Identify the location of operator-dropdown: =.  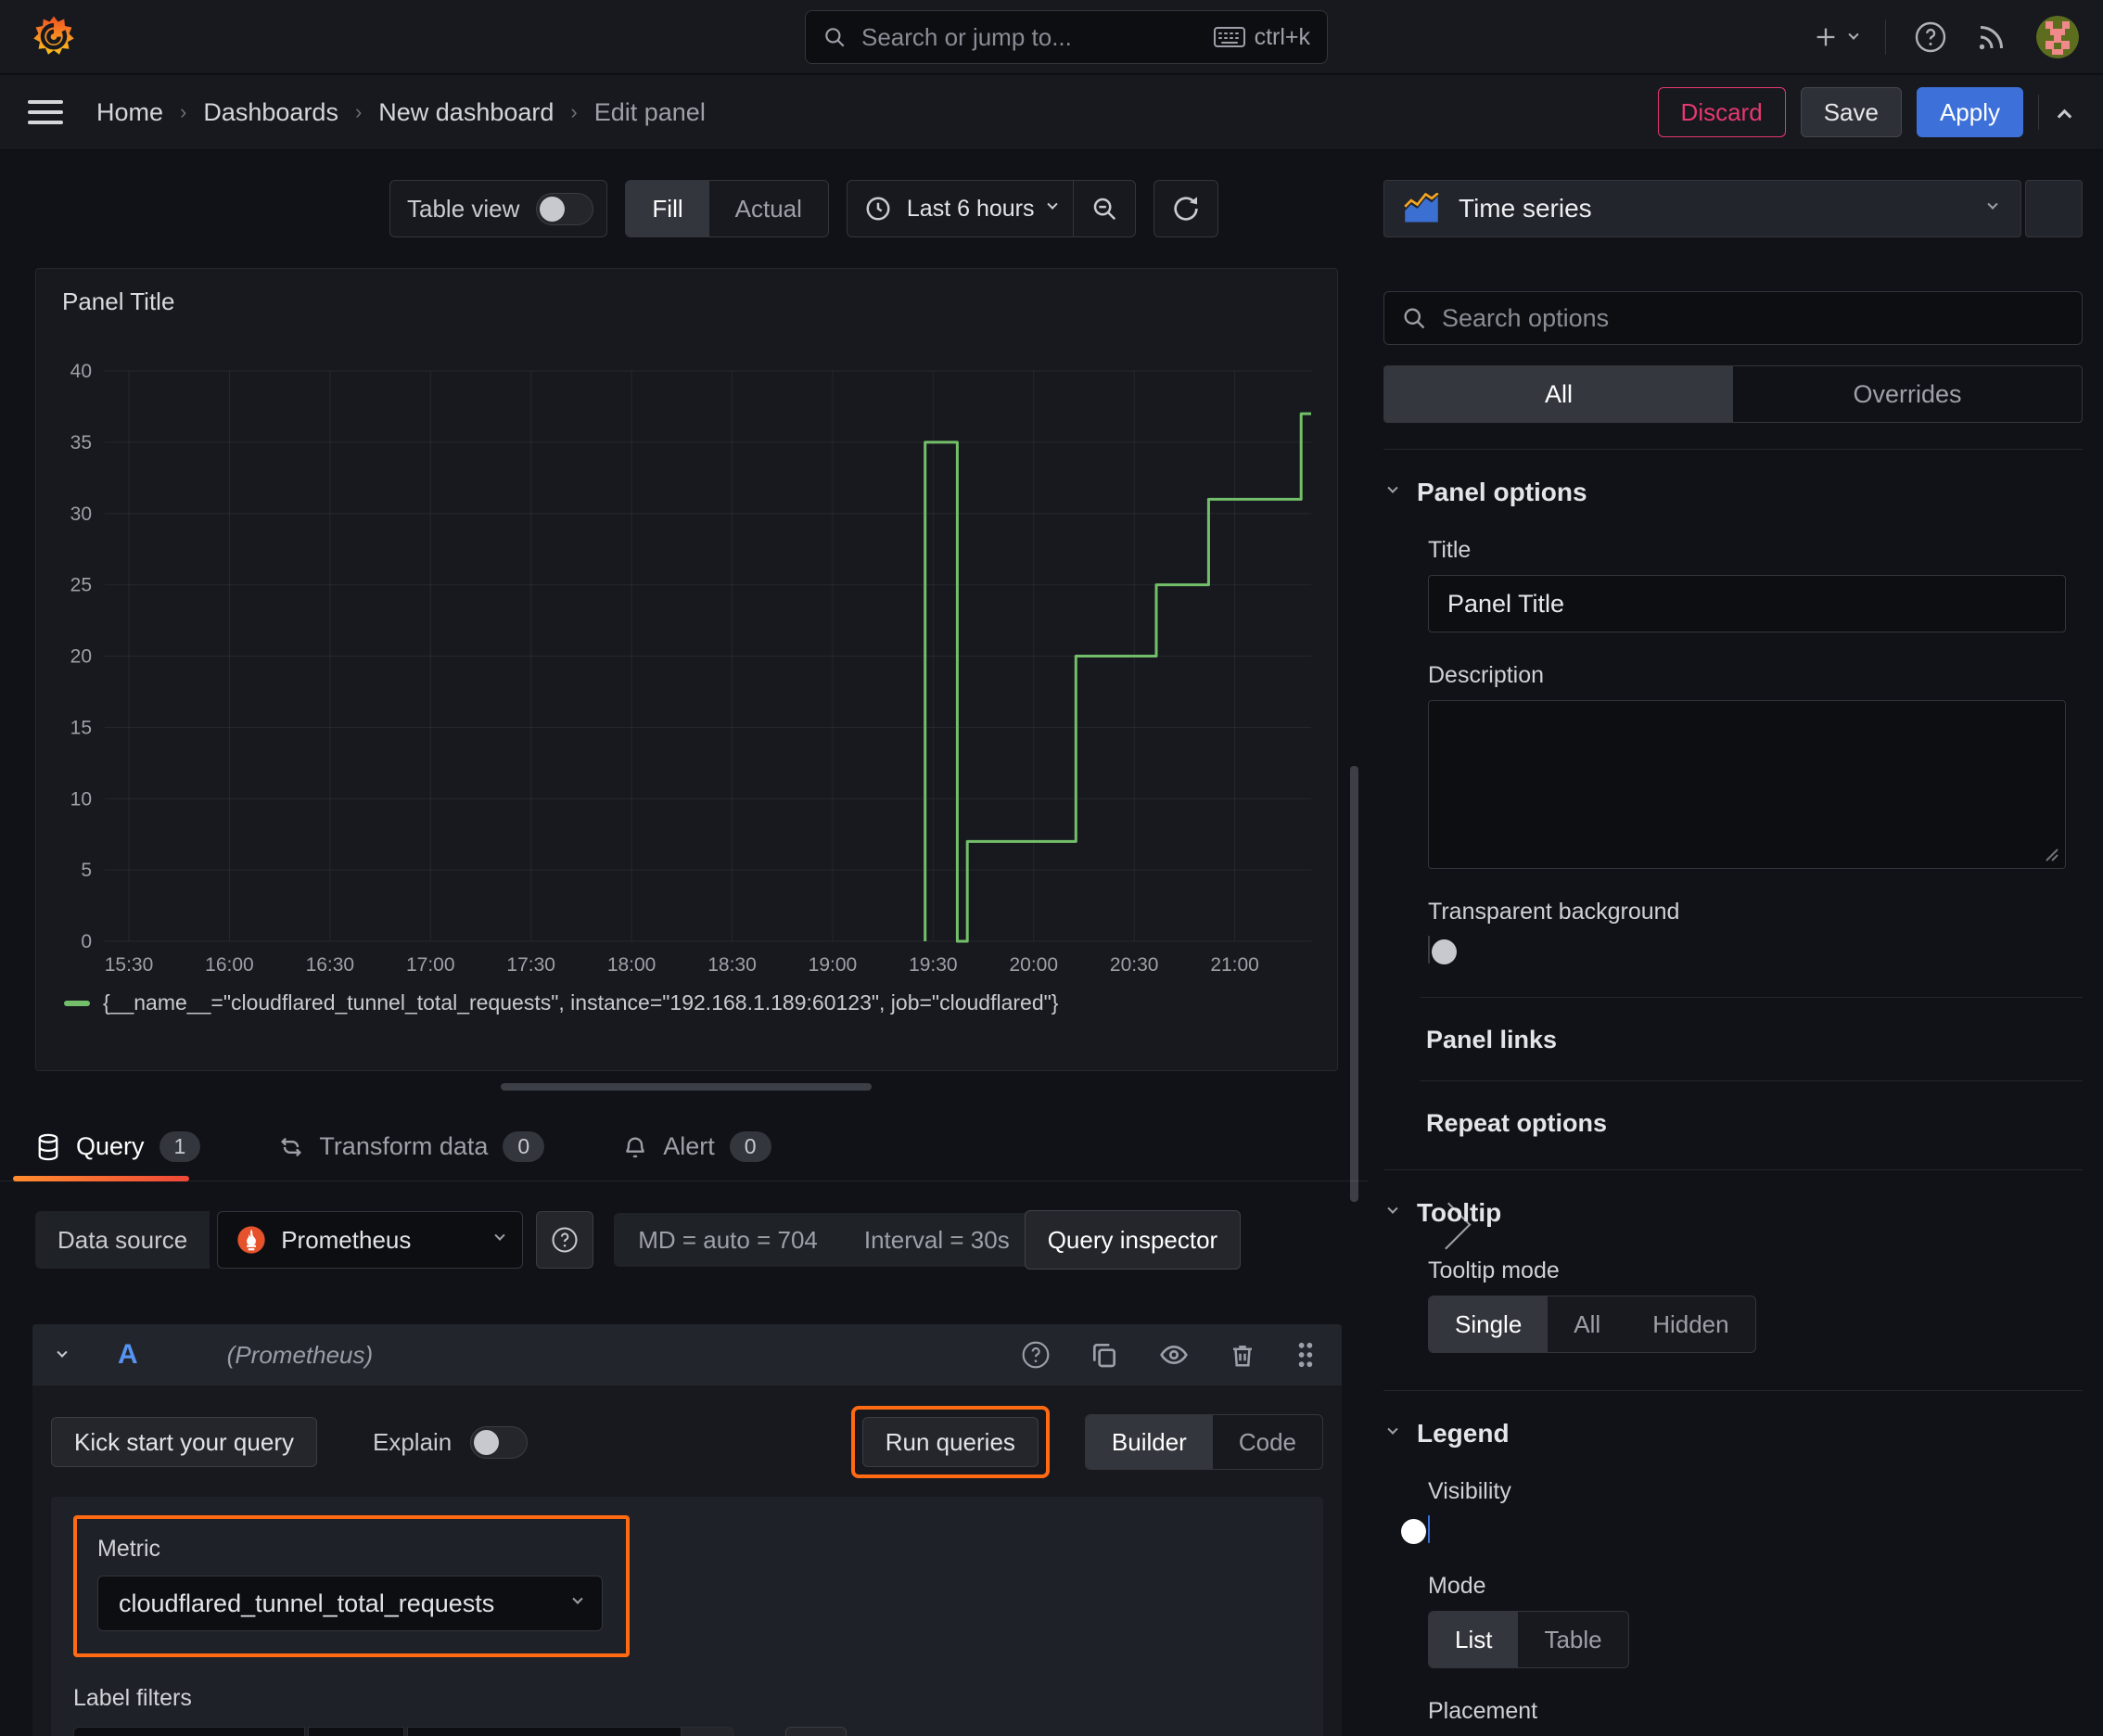
(356, 1731).